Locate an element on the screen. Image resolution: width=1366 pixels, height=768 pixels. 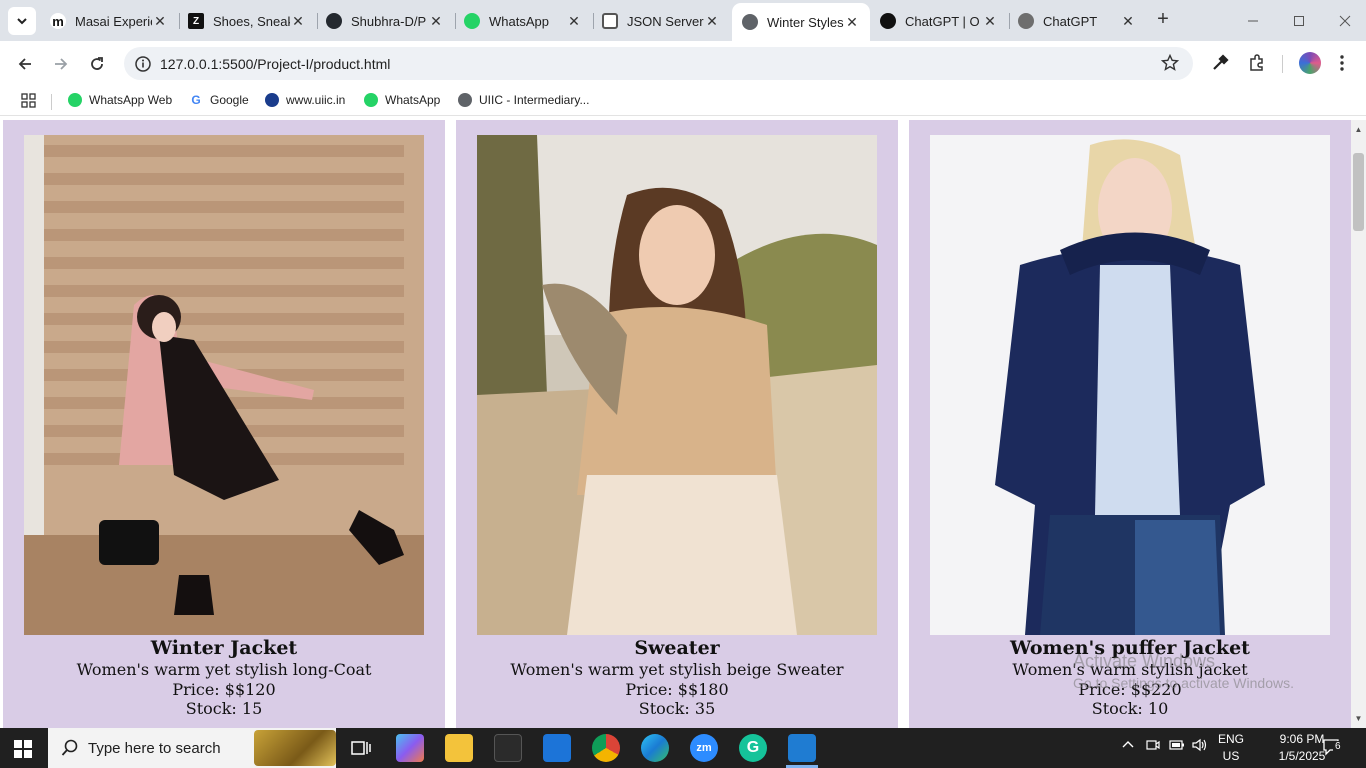
battery-icon is located at coordinates (1177, 746).